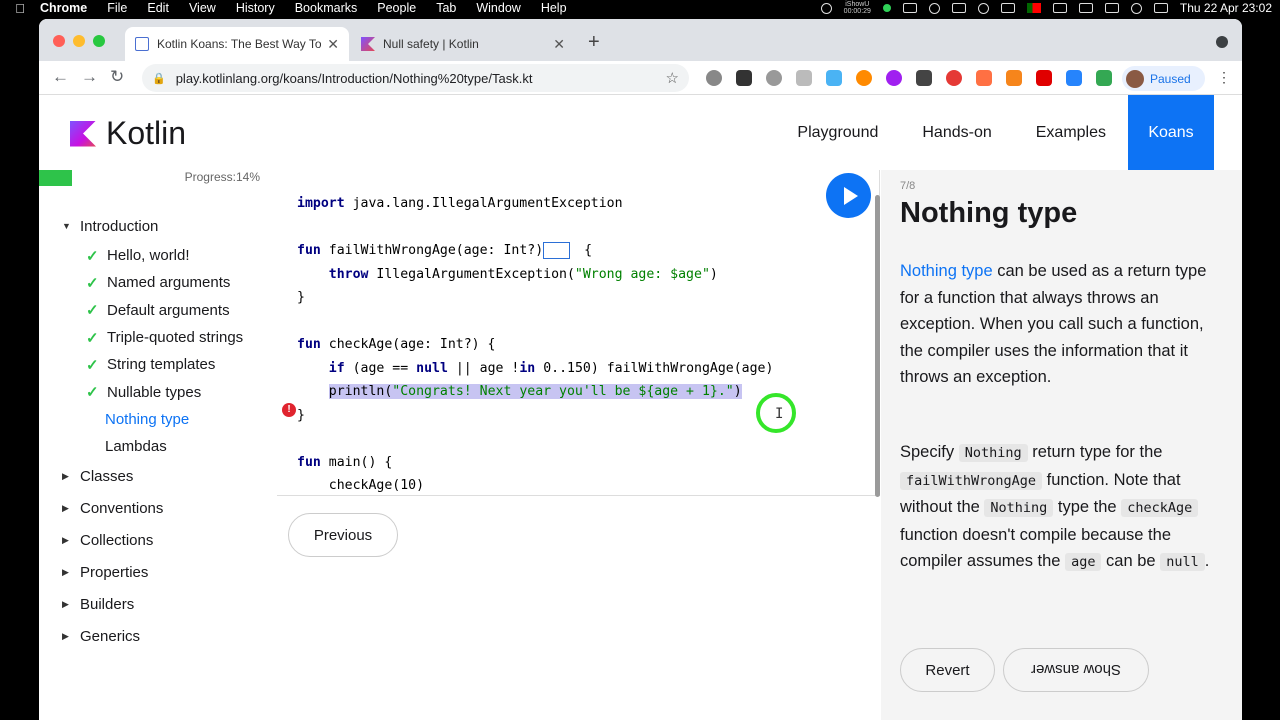  I want to click on show-answer-button: Show answer, so click(1076, 670).